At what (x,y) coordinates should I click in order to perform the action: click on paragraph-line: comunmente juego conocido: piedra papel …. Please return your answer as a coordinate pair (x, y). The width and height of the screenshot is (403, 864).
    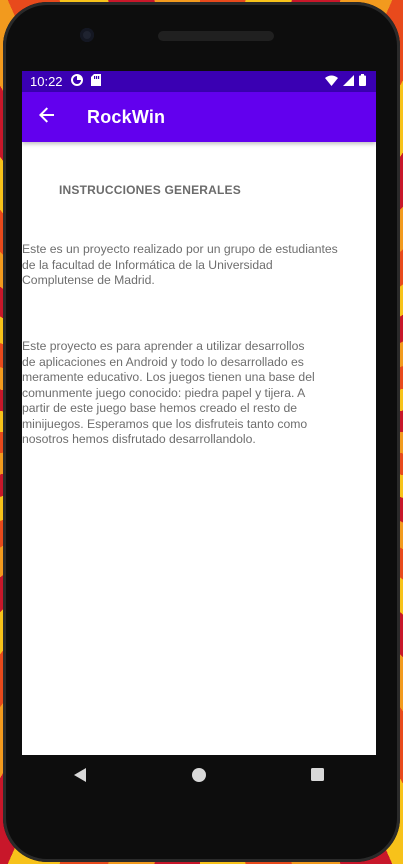
    Looking at the image, I should click on (164, 392).